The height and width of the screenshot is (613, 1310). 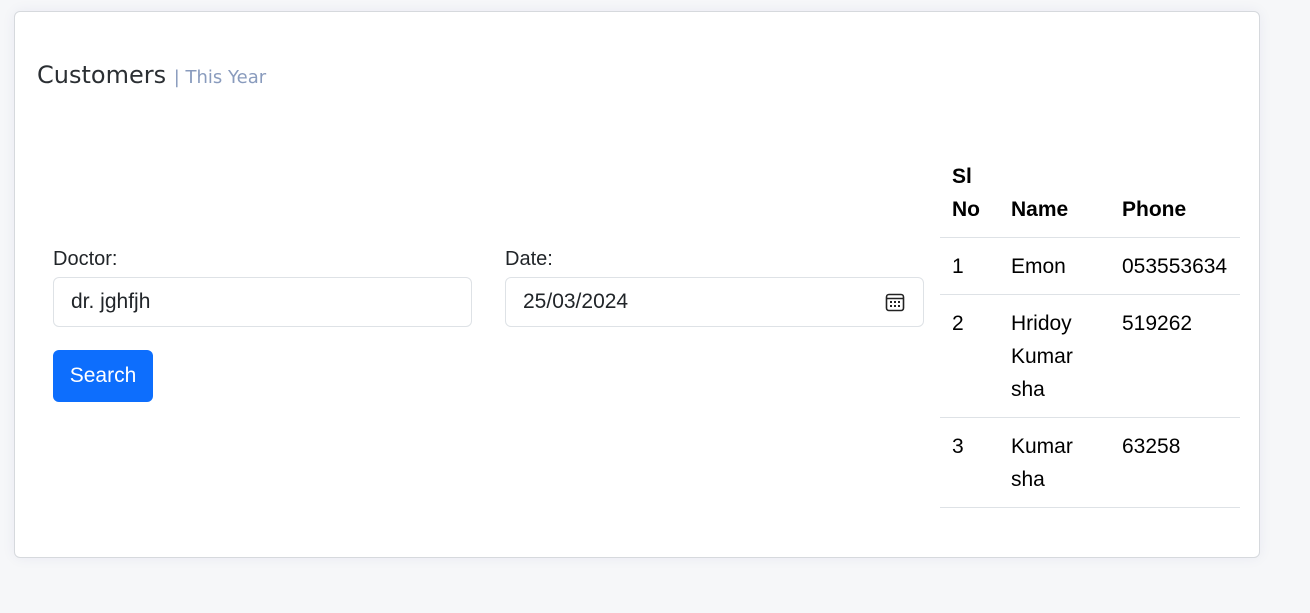 What do you see at coordinates (958, 323) in the screenshot?
I see `cell-sl: 2` at bounding box center [958, 323].